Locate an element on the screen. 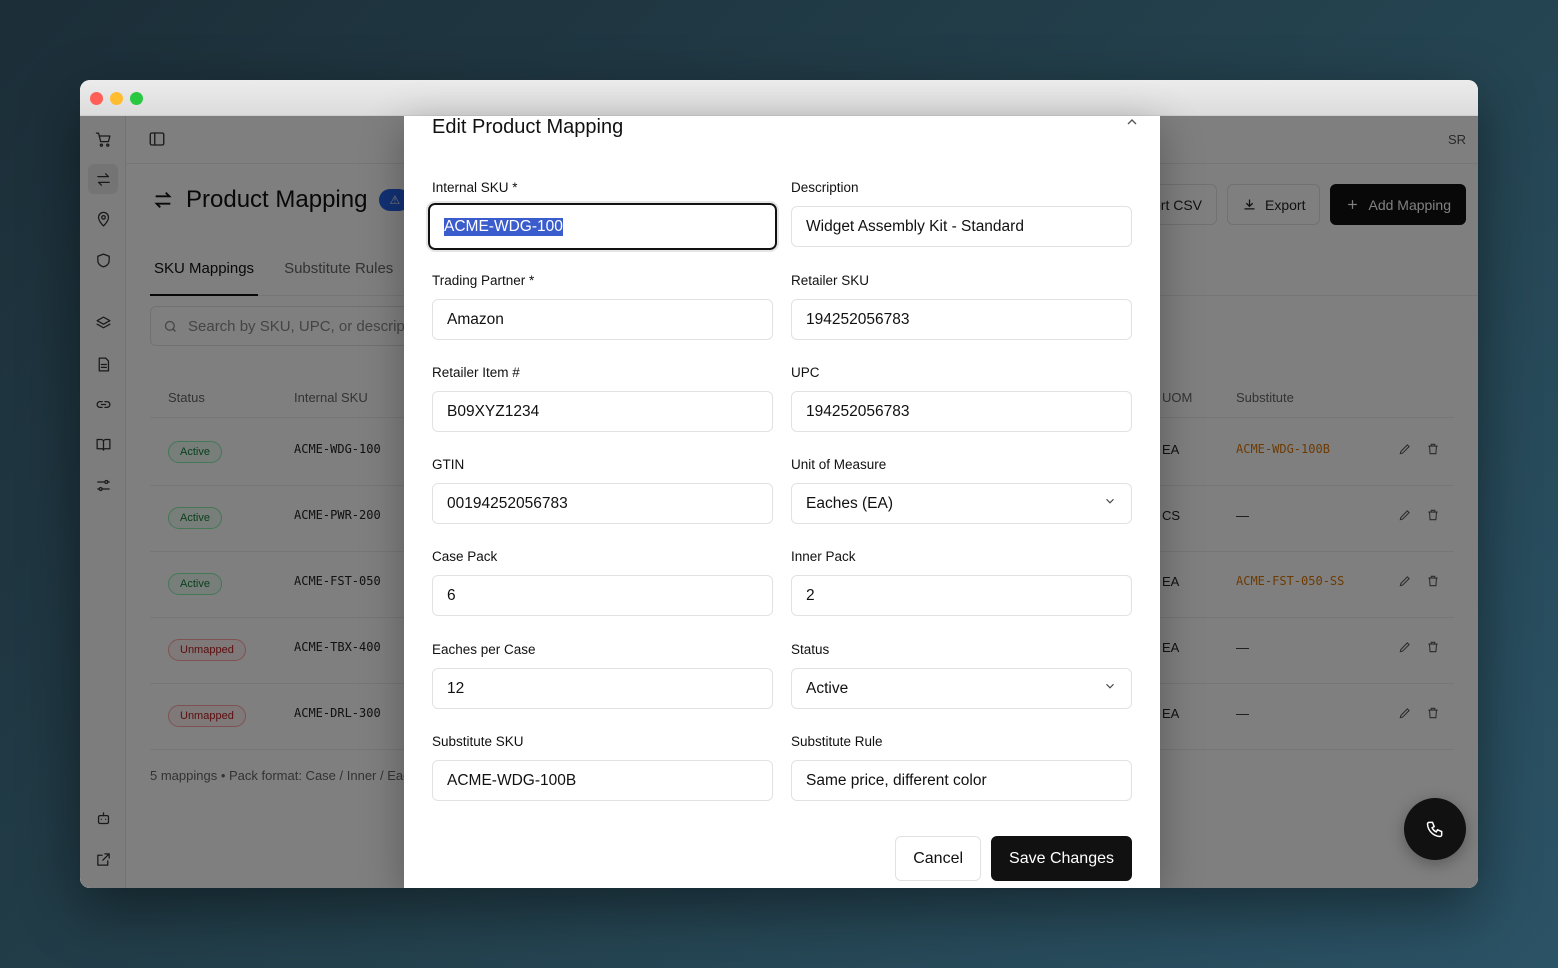 This screenshot has width=1558, height=968. save-changes-button: Save Changes is located at coordinates (1061, 858).